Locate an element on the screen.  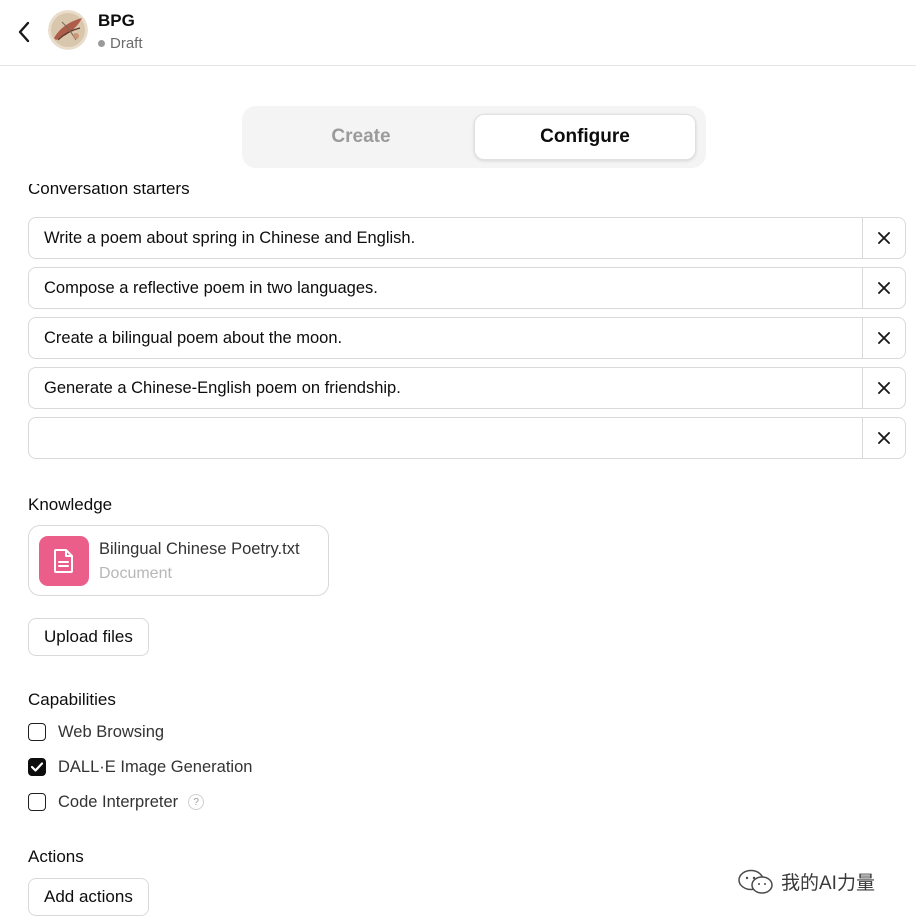
starter-row-empty is located at coordinates (467, 438).